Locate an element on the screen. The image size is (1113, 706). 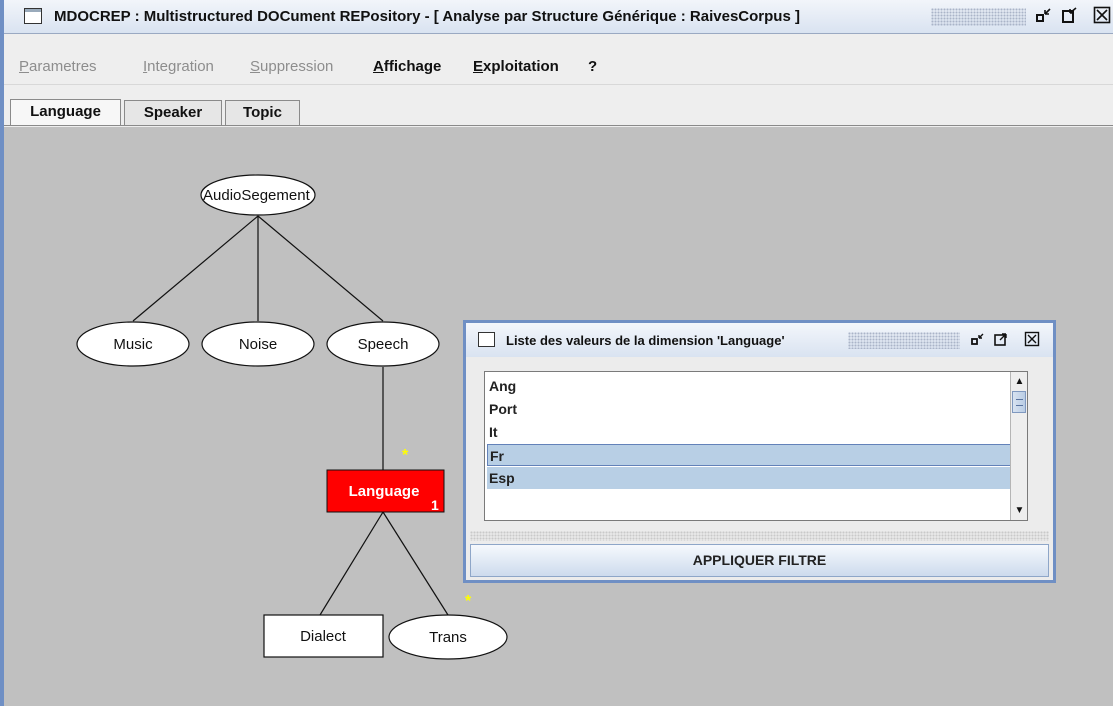
tab-language: Language is located at coordinates (65, 112).